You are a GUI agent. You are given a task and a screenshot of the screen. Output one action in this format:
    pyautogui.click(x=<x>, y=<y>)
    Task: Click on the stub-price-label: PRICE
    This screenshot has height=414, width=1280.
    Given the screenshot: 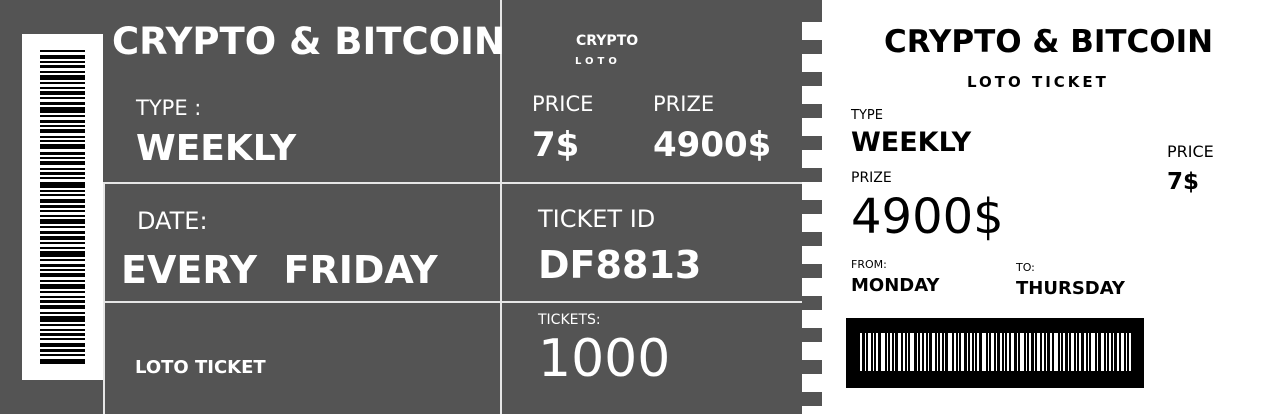 What is the action you would take?
    pyautogui.click(x=1190, y=151)
    